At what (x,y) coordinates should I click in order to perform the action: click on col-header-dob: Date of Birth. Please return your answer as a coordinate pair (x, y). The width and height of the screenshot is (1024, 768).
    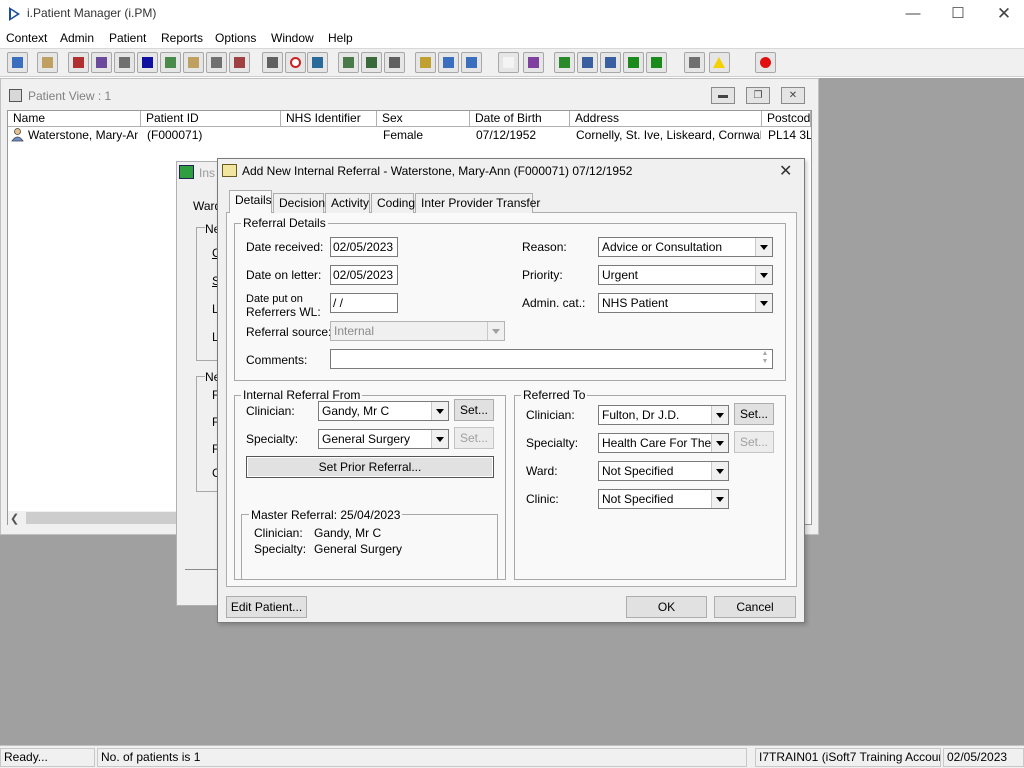
    Looking at the image, I should click on (520, 119).